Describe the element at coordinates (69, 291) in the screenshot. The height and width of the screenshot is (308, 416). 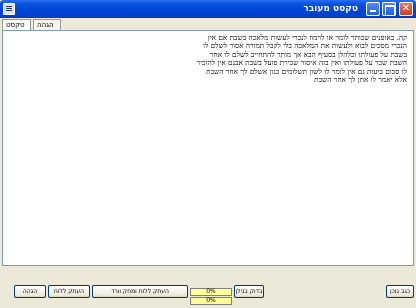
I see `copy-to-clipboard-button: העתק ללוח` at that location.